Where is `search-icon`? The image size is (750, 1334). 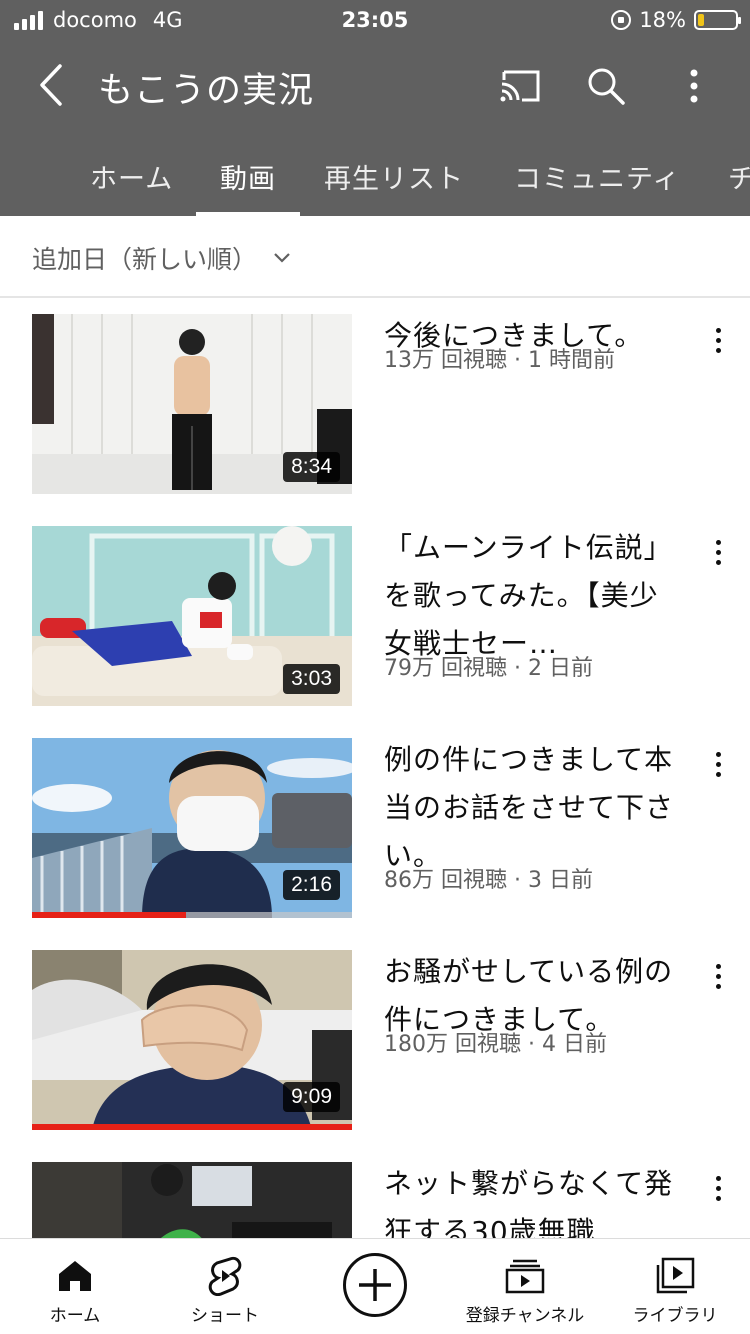
search-icon is located at coordinates (606, 86).